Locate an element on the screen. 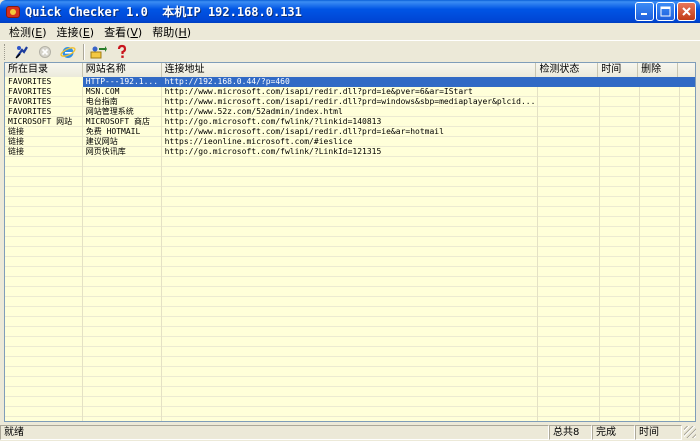 Image resolution: width=700 pixels, height=441 pixels. cell-url: https://ieonline.microsoft.com/#ieslice is located at coordinates (258, 141).